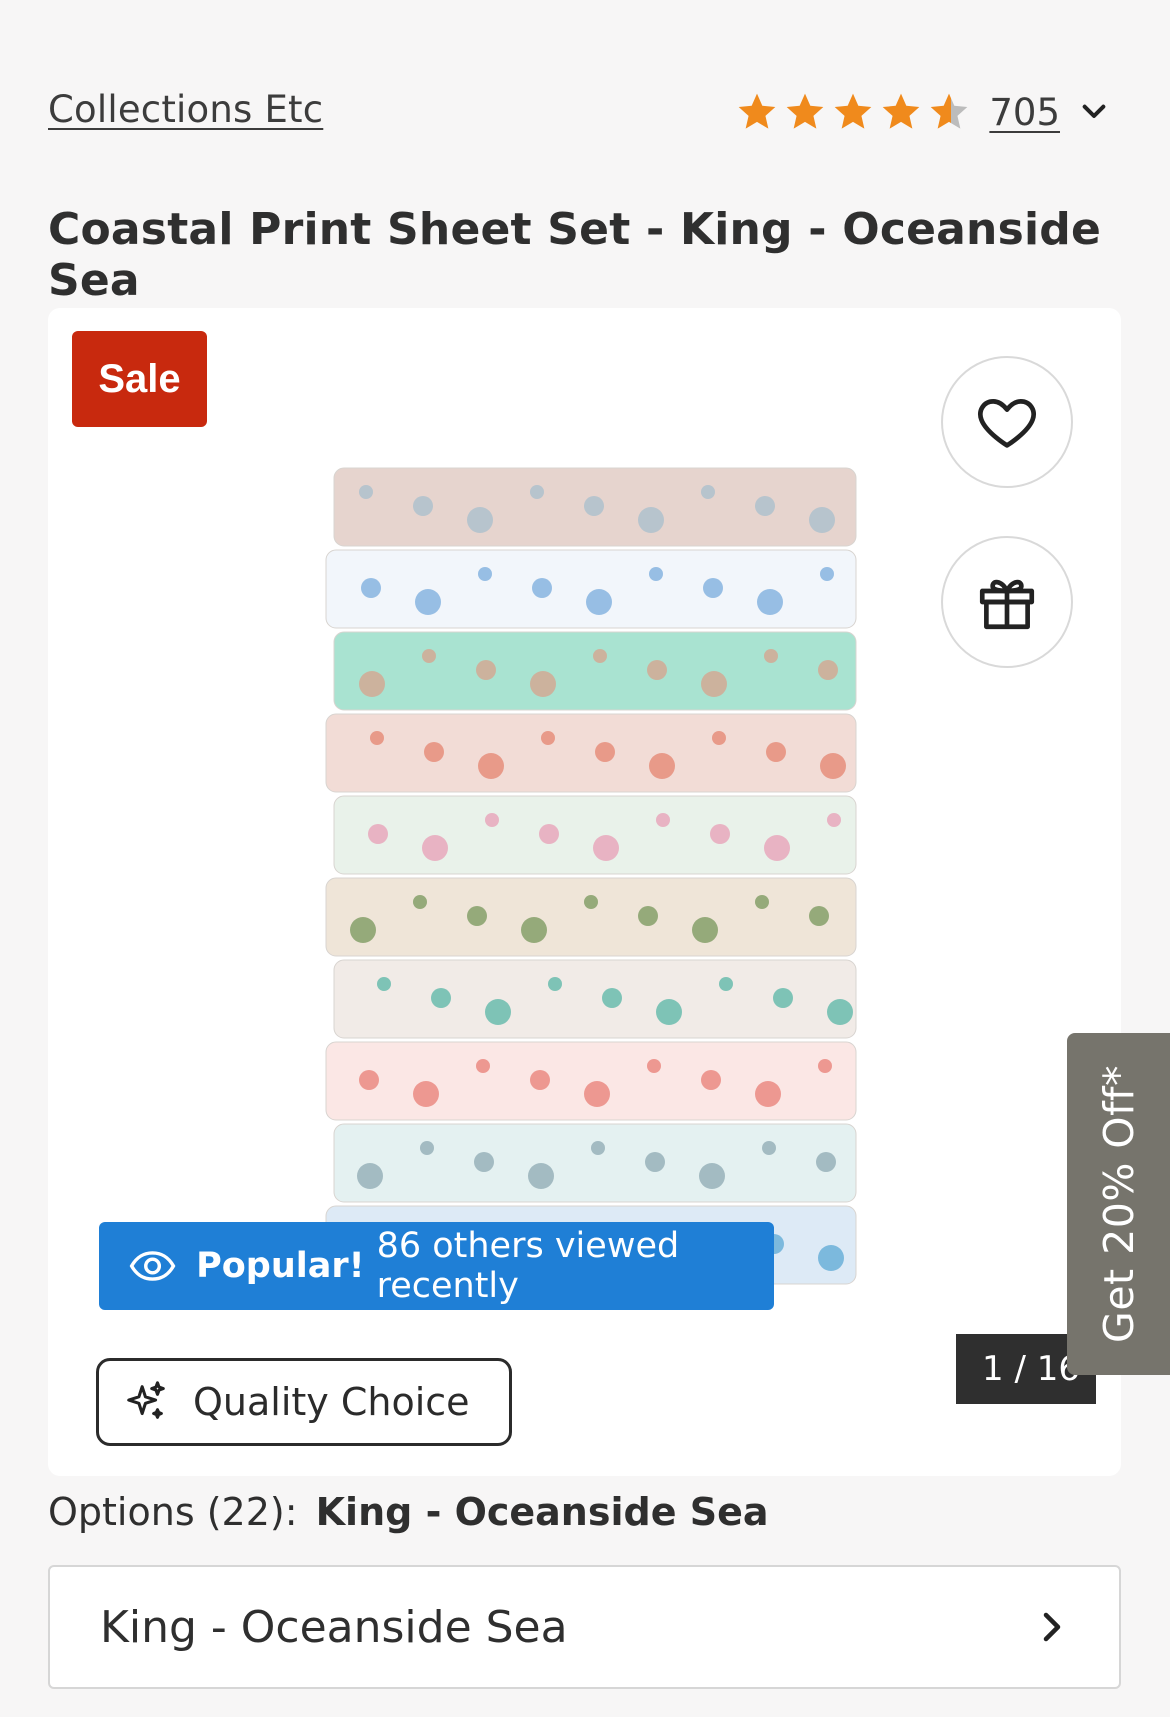  I want to click on quality-choice-badge: Quality Choice, so click(304, 1402).